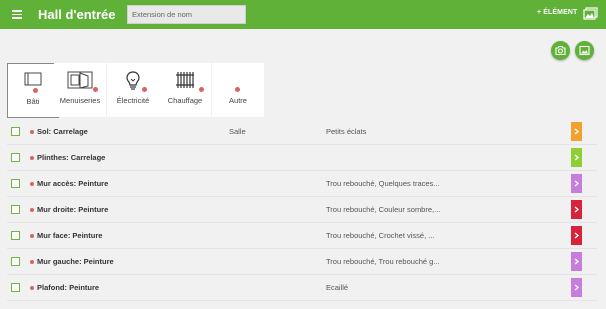 This screenshot has height=309, width=606. What do you see at coordinates (133, 80) in the screenshot?
I see `lightbulb-icon` at bounding box center [133, 80].